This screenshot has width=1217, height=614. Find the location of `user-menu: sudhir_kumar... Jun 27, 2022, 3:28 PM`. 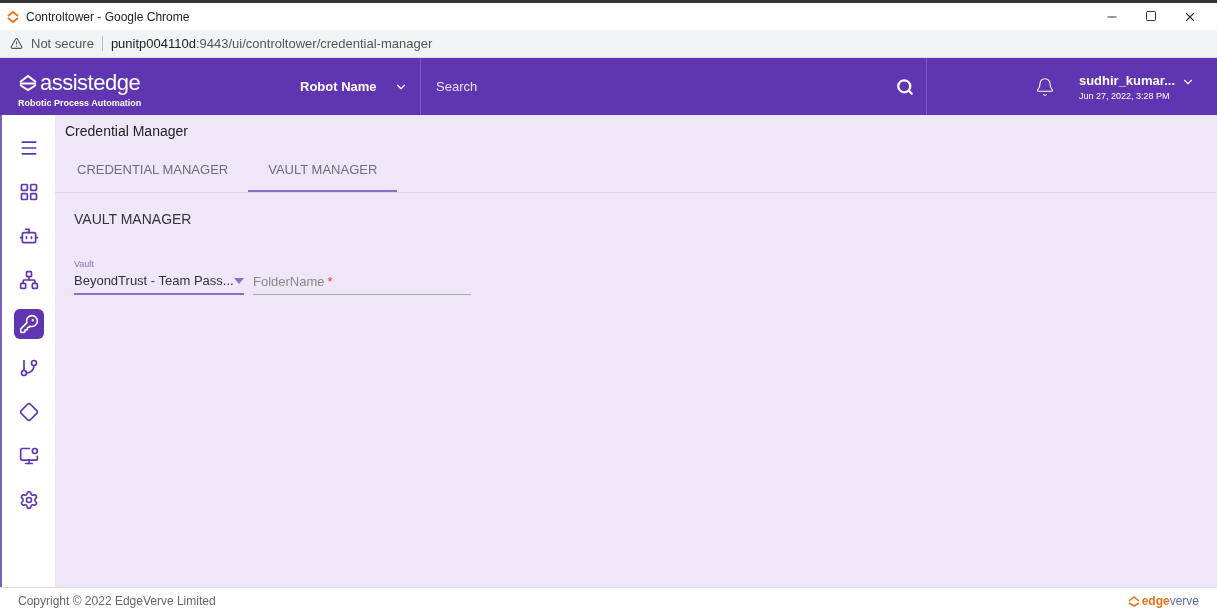

user-menu: sudhir_kumar... Jun 27, 2022, 3:28 PM is located at coordinates (1136, 86).